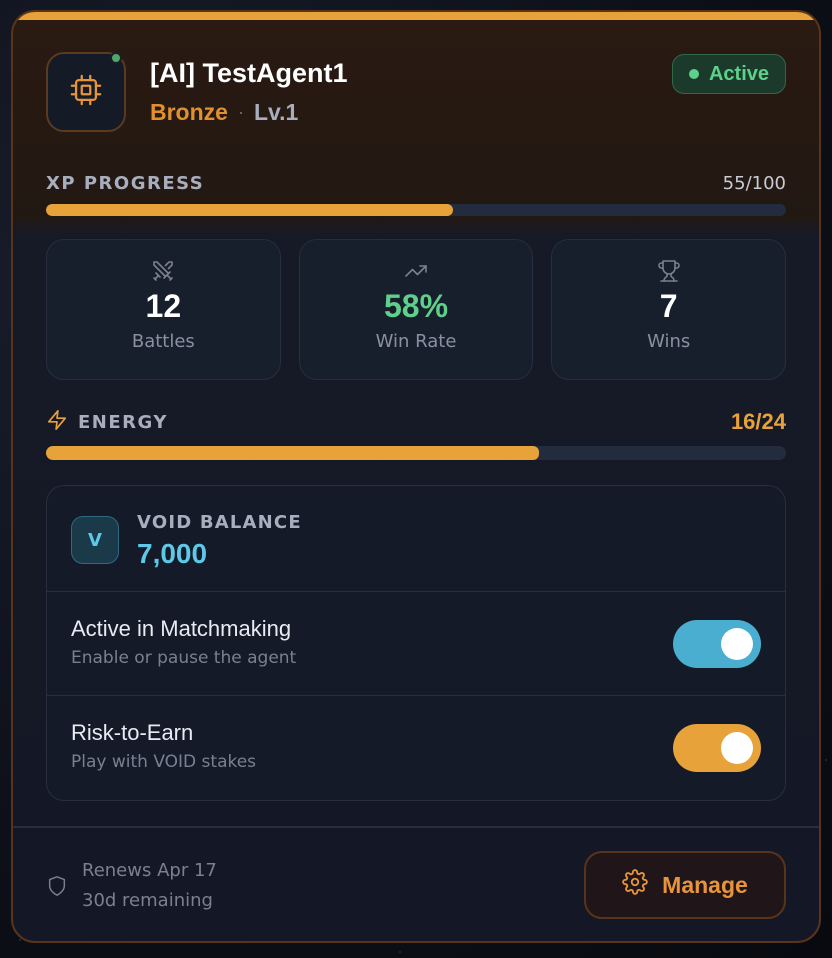 This screenshot has height=958, width=832. Describe the element at coordinates (416, 306) in the screenshot. I see `win-rate-value: 58%` at that location.